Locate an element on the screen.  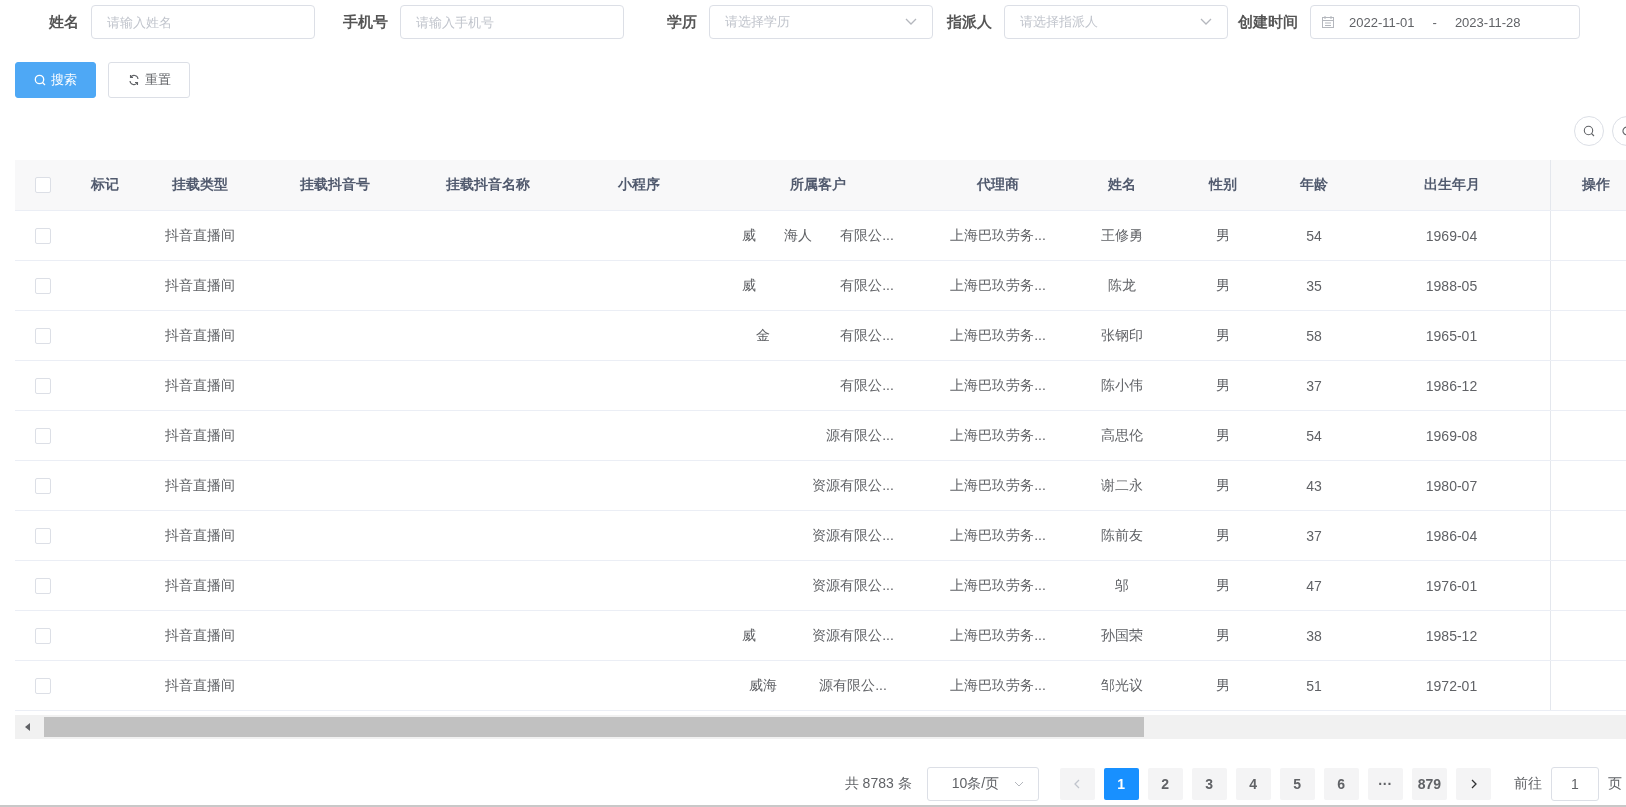
table-cell: 1969-08 is located at coordinates (1451, 435).